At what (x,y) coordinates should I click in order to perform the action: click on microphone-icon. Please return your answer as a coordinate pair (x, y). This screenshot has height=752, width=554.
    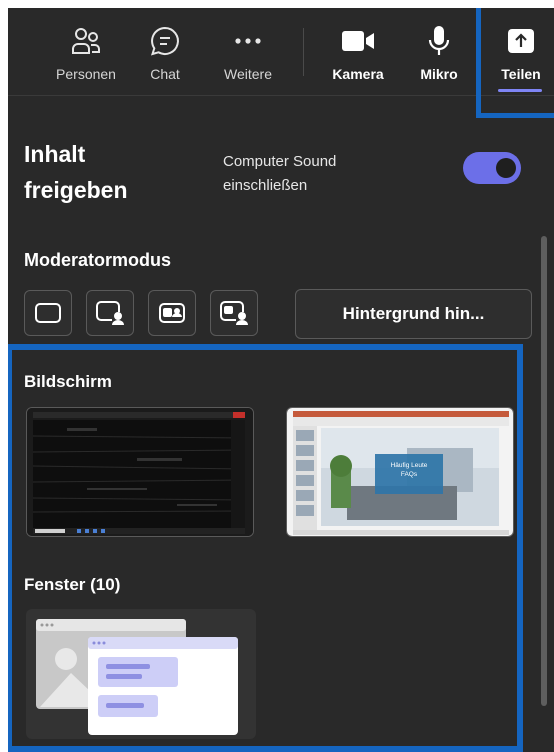
    Looking at the image, I should click on (439, 41).